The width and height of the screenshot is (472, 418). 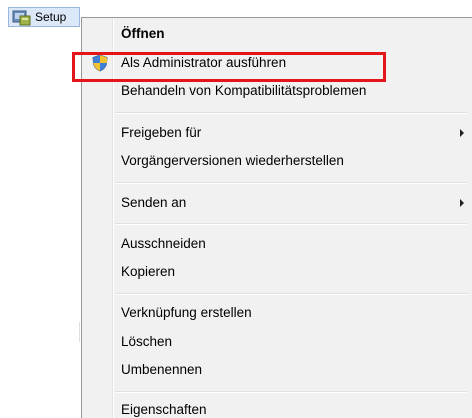 I want to click on menu-item-restore-previous-versions: Vorgängerversionen wiederherstellen, so click(x=277, y=161).